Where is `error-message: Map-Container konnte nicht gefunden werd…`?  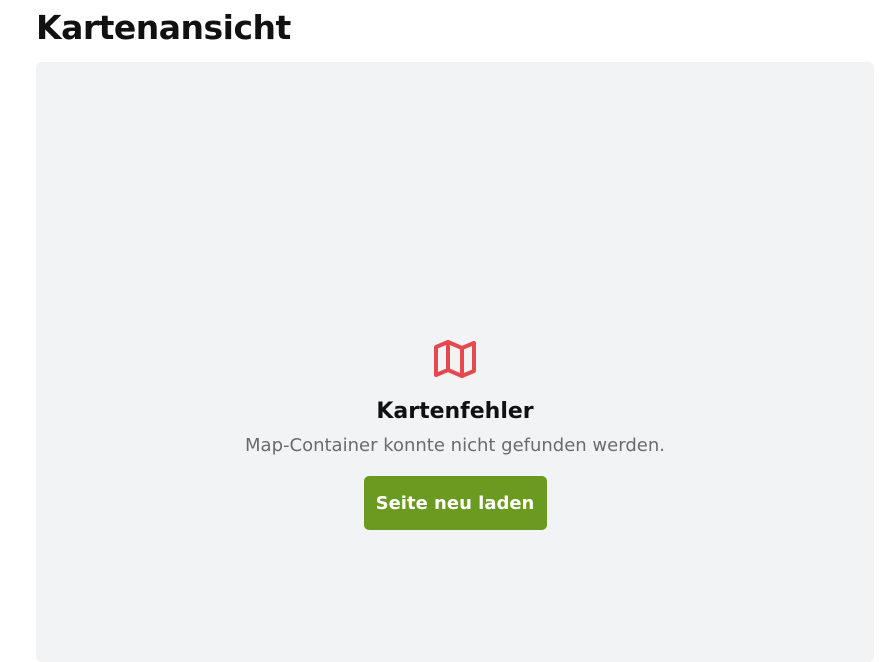
error-message: Map-Container konnte nicht gefunden werd… is located at coordinates (455, 445).